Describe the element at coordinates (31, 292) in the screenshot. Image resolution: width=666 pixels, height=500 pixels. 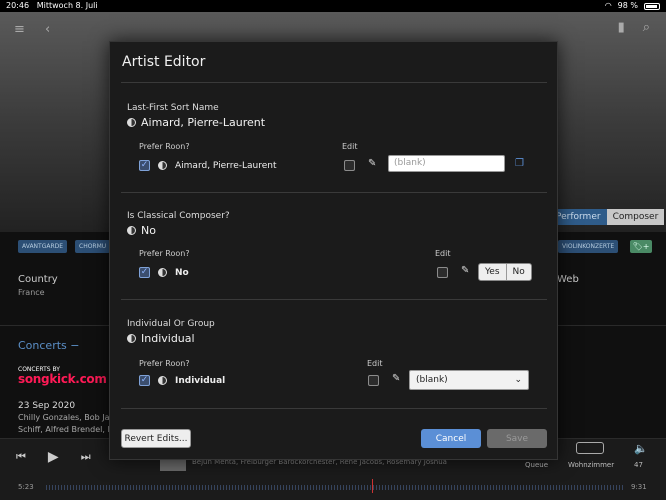
I see `country-value: France` at that location.